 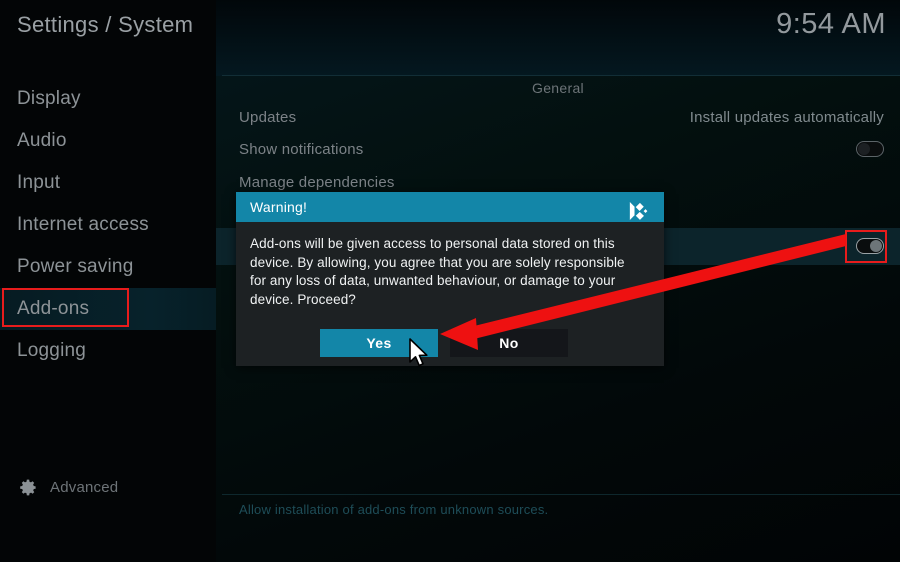 What do you see at coordinates (49, 98) in the screenshot?
I see `sidebar-item-label: Display` at bounding box center [49, 98].